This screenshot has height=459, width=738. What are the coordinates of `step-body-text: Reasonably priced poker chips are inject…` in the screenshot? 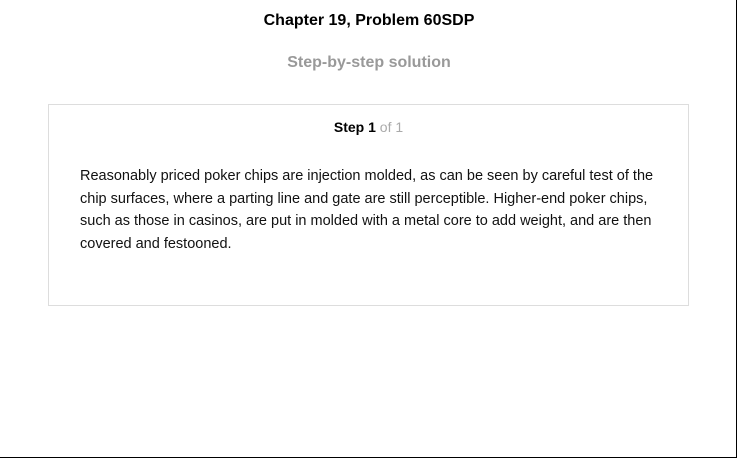 It's located at (367, 210).